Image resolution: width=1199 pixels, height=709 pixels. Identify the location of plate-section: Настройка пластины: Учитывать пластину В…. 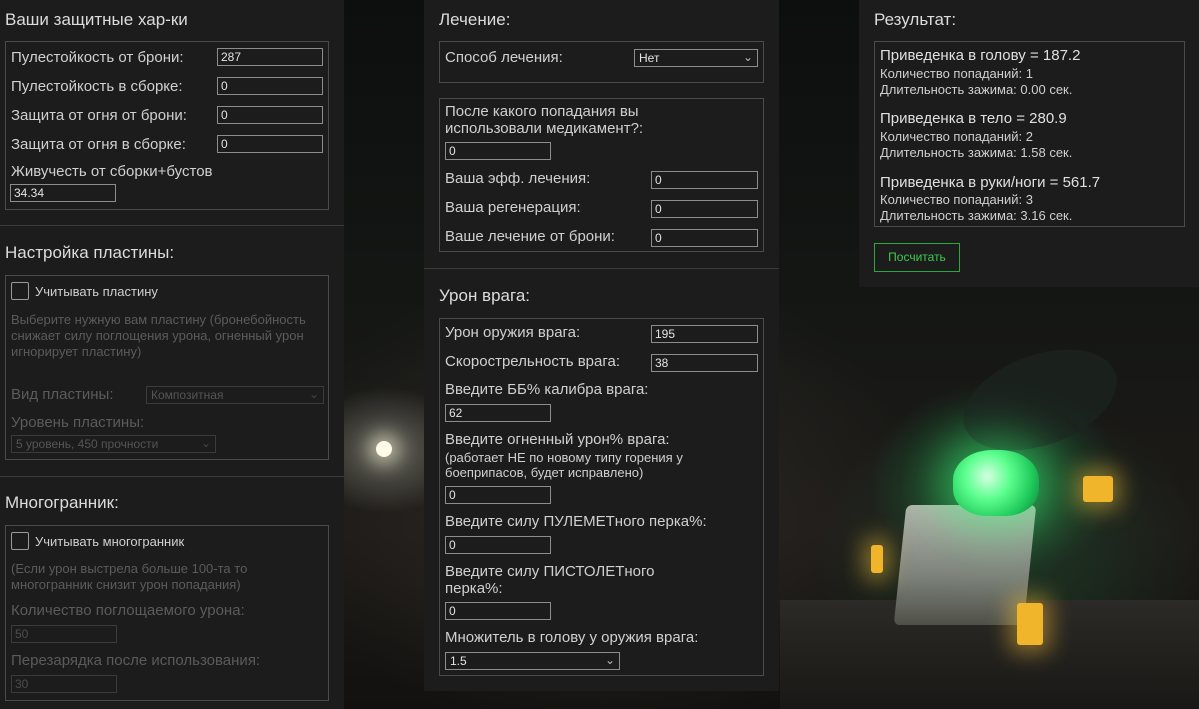
(172, 351).